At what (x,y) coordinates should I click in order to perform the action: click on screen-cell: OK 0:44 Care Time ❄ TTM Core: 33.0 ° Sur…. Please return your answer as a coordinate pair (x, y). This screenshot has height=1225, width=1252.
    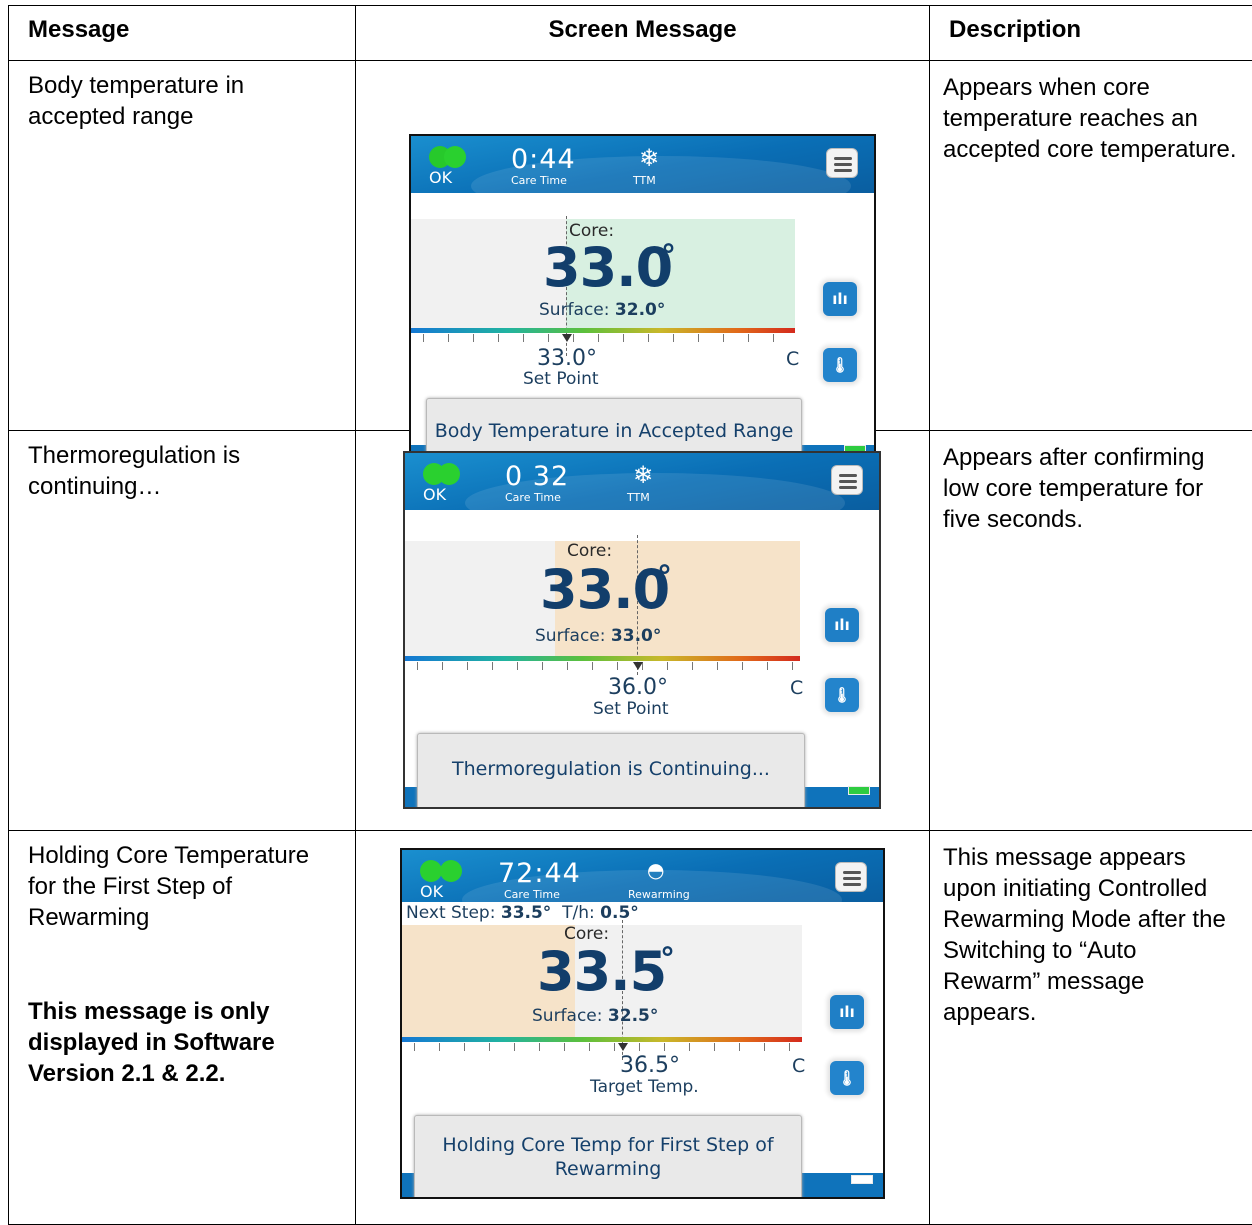
    Looking at the image, I should click on (643, 246).